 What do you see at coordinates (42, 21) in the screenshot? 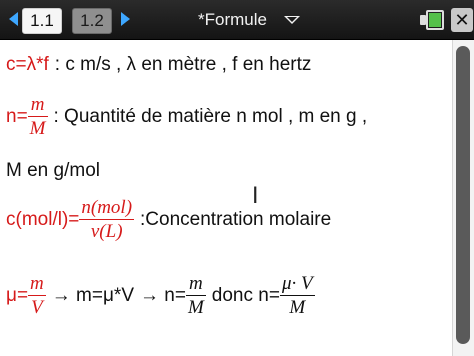
I see `tab-1-1: 1.1` at bounding box center [42, 21].